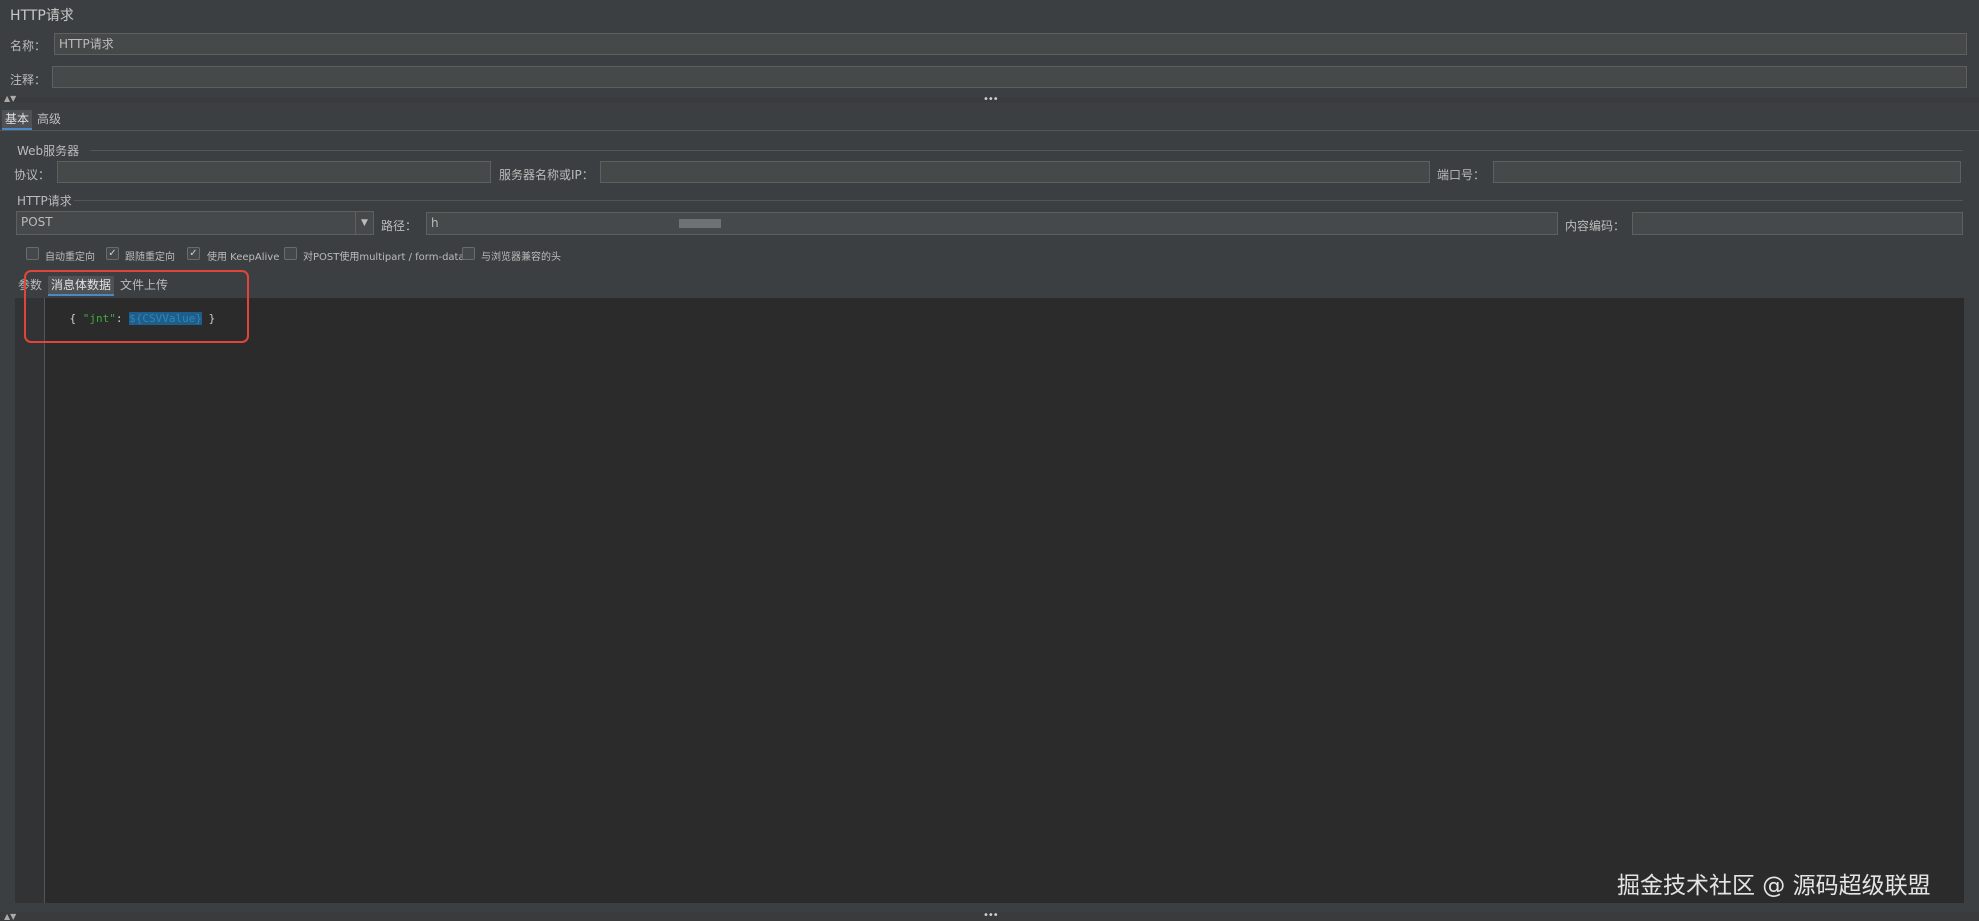 Image resolution: width=1979 pixels, height=921 pixels. Describe the element at coordinates (468, 253) in the screenshot. I see `browser-headers-checkbox` at that location.